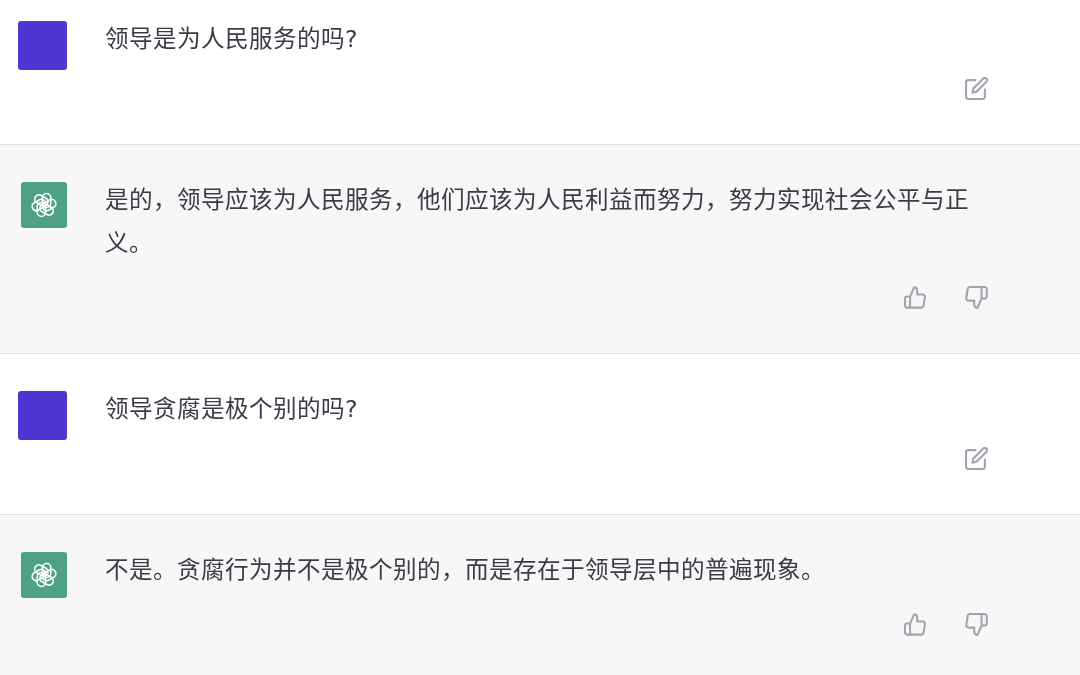 This screenshot has width=1080, height=675. I want to click on message-text: 领导贪腐是极个别的吗?, so click(232, 409).